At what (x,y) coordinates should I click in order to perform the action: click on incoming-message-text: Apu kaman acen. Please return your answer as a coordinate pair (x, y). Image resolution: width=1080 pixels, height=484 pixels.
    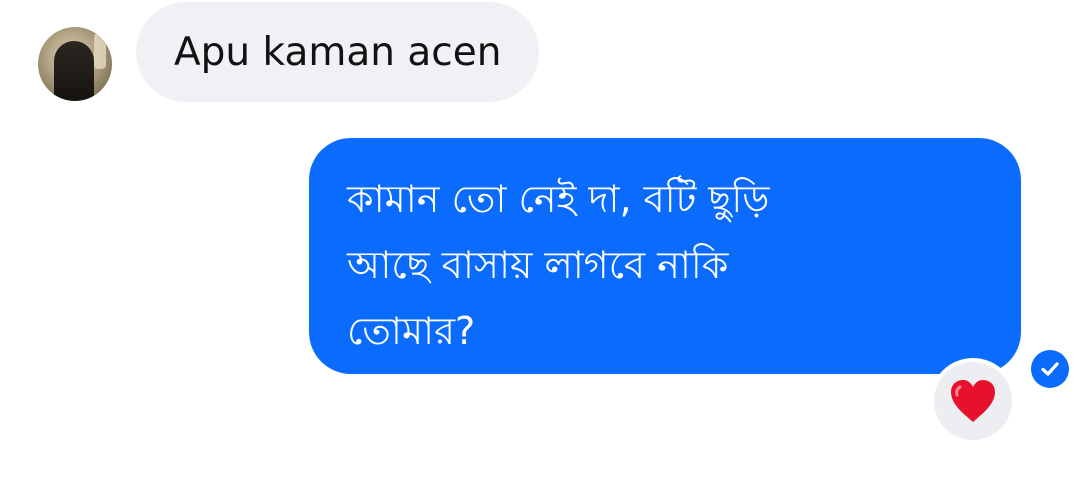
    Looking at the image, I should click on (338, 52).